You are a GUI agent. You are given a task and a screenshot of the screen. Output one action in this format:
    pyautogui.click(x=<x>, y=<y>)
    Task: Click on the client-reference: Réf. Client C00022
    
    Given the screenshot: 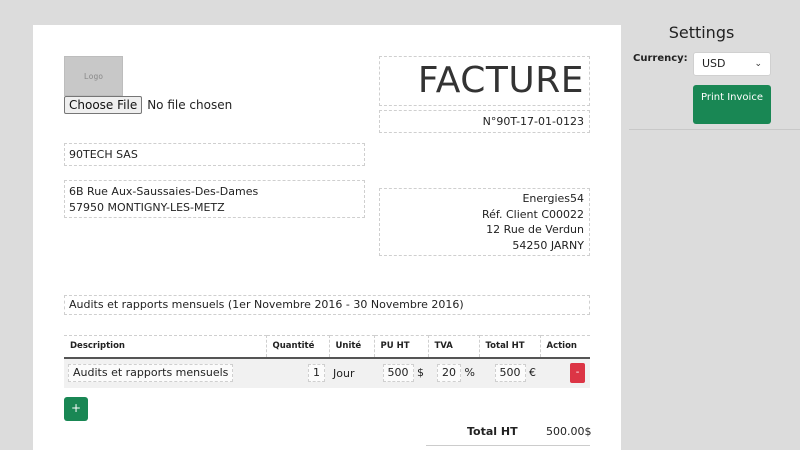 What is the action you would take?
    pyautogui.click(x=533, y=214)
    